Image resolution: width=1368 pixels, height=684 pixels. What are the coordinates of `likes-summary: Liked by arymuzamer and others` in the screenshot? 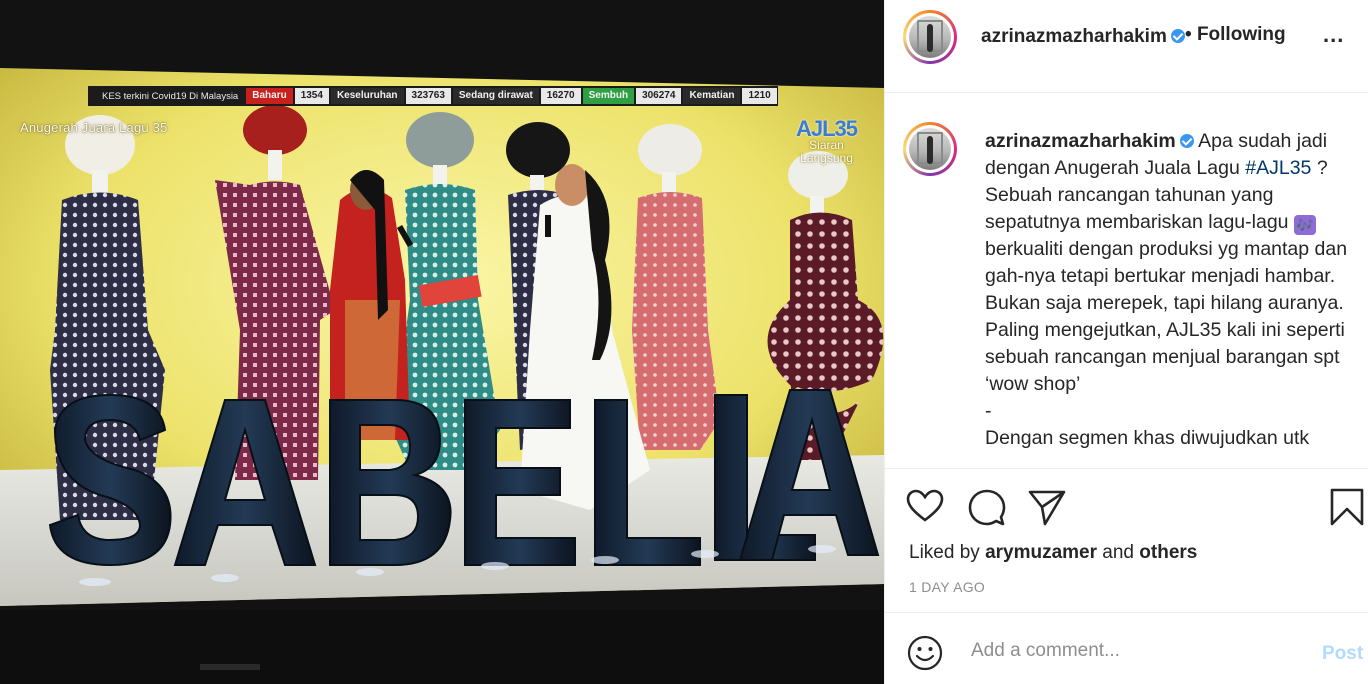 It's located at (1053, 553).